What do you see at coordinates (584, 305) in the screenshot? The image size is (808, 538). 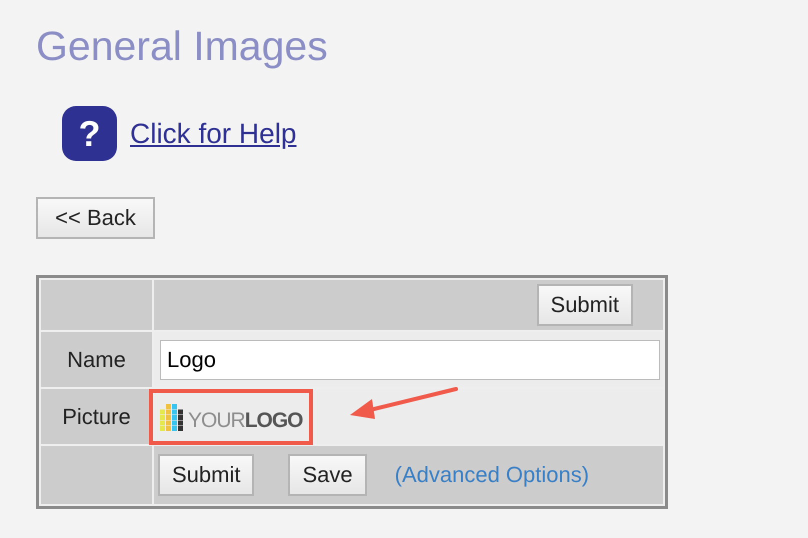 I see `submit-button: Submit` at bounding box center [584, 305].